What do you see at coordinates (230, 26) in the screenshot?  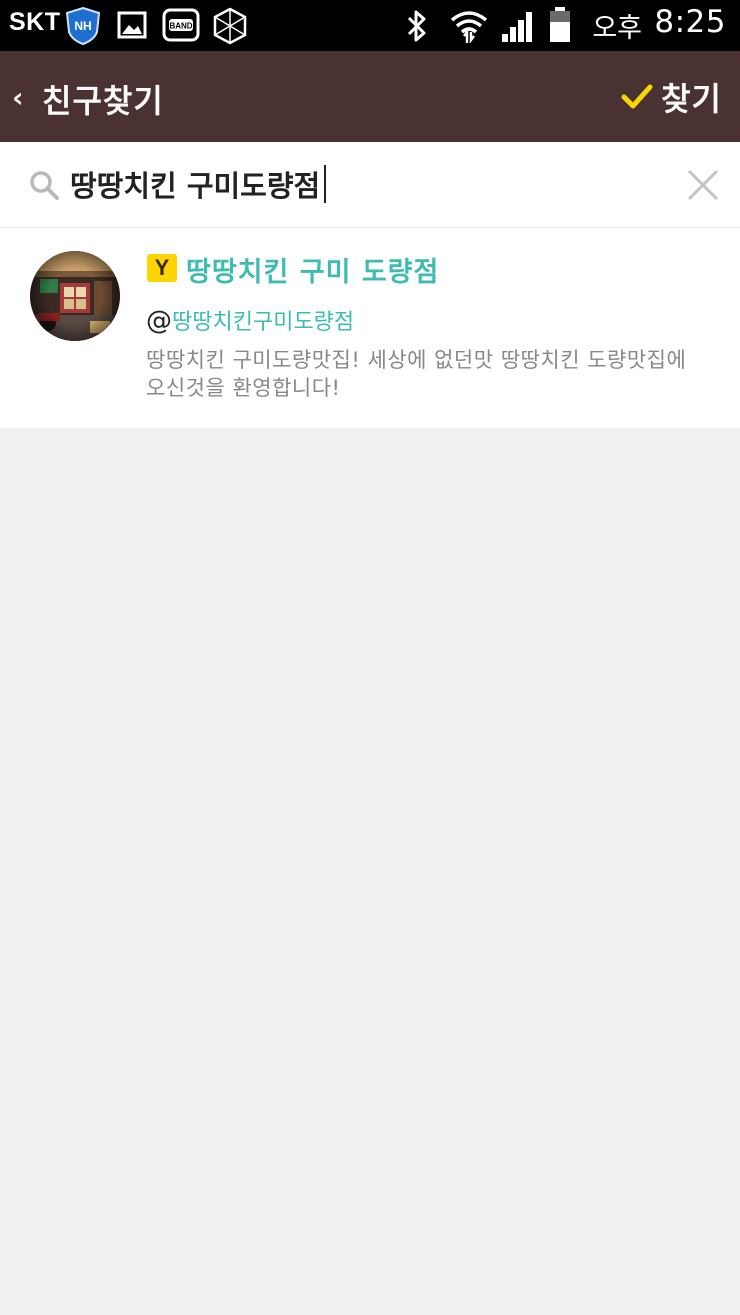 I see `hexagon-app-icon` at bounding box center [230, 26].